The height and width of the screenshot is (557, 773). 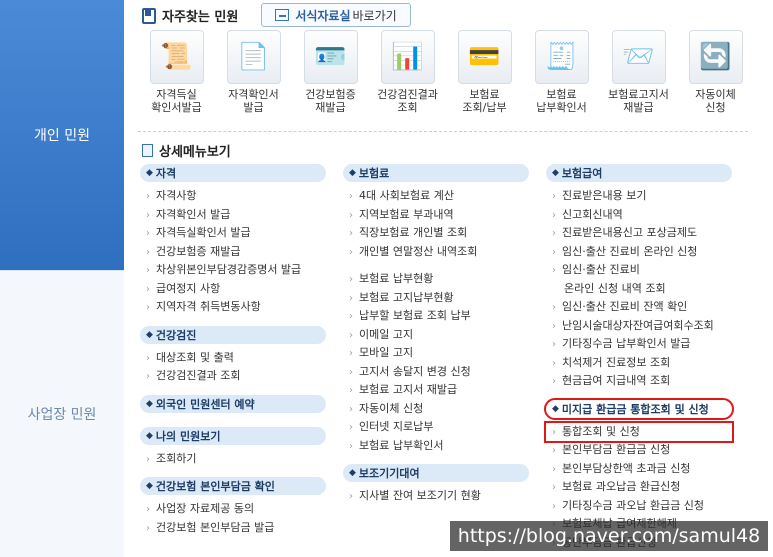 I want to click on favorite-item: 📊 건강검진결과 조회, so click(x=407, y=72).